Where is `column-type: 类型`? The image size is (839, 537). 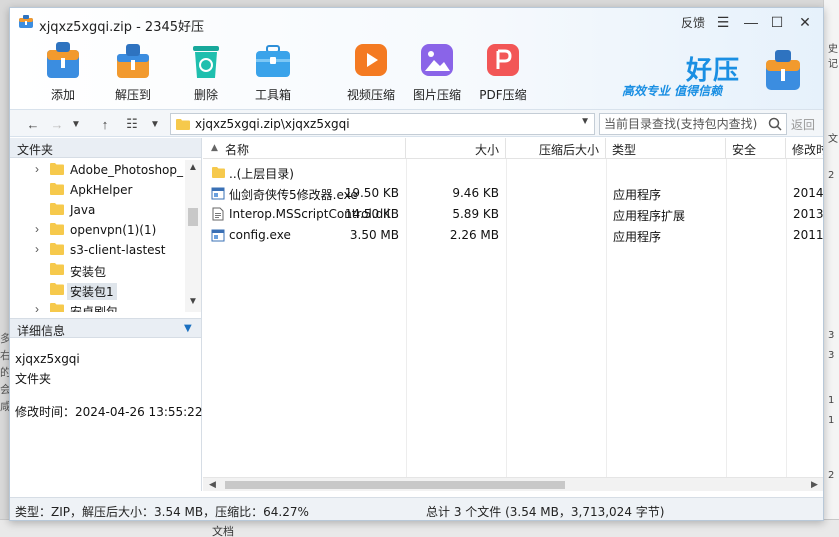 column-type: 类型 is located at coordinates (666, 148).